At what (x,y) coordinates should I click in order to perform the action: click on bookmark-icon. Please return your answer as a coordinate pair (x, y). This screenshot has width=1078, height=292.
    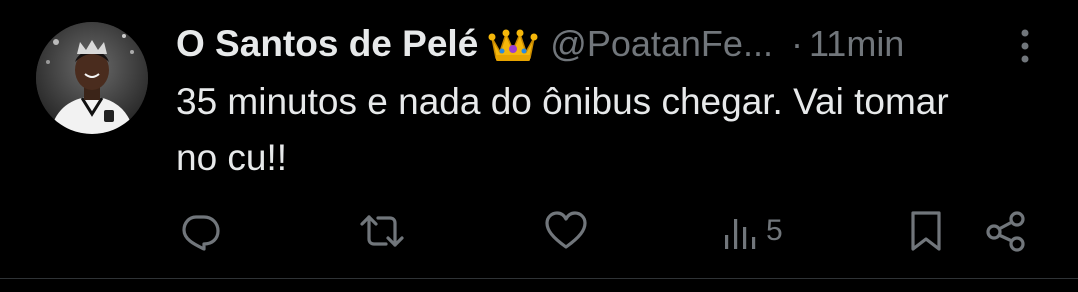
    Looking at the image, I should click on (926, 231).